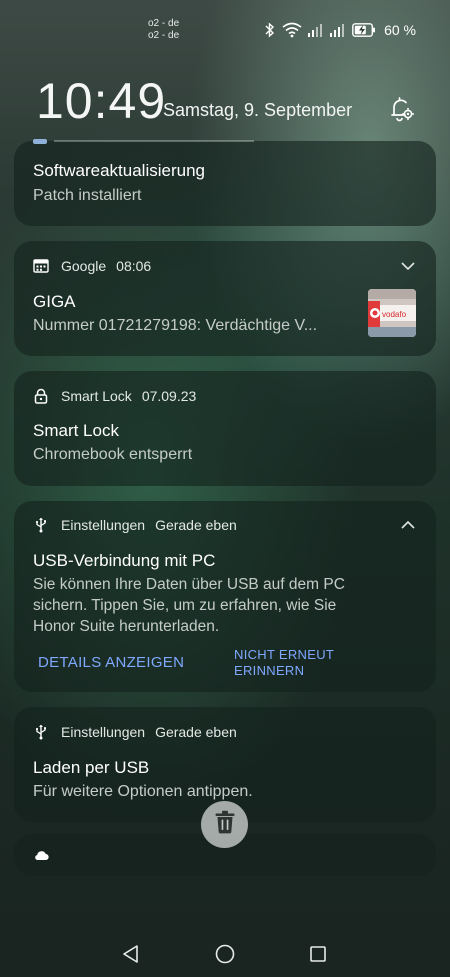 The height and width of the screenshot is (977, 450). What do you see at coordinates (134, 266) in the screenshot?
I see `notification-time: 08:06` at bounding box center [134, 266].